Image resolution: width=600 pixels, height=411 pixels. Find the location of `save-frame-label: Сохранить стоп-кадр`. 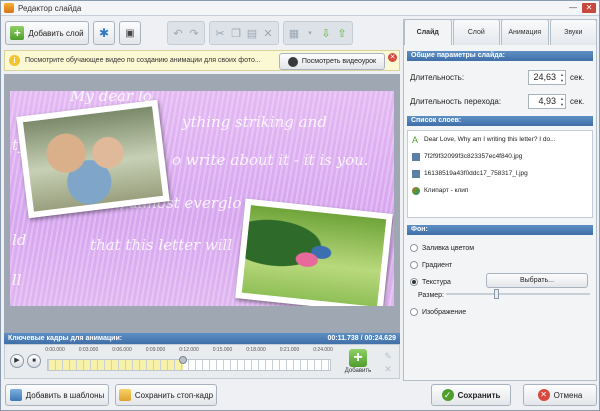

save-frame-label: Сохранить стоп-кадр is located at coordinates (174, 395).